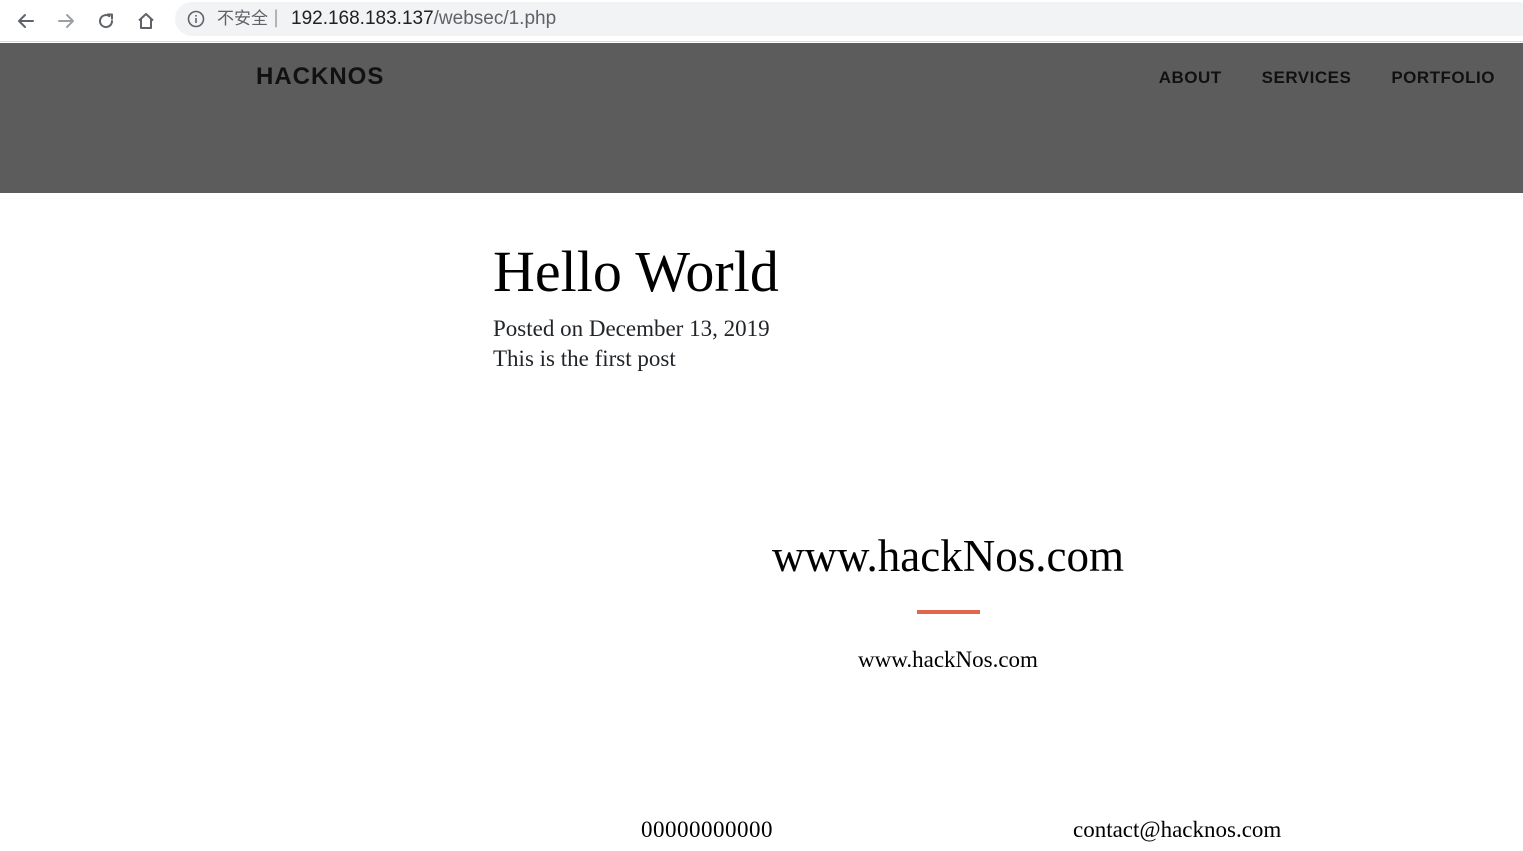 The height and width of the screenshot is (851, 1523). I want to click on post-title: Hello World, so click(636, 271).